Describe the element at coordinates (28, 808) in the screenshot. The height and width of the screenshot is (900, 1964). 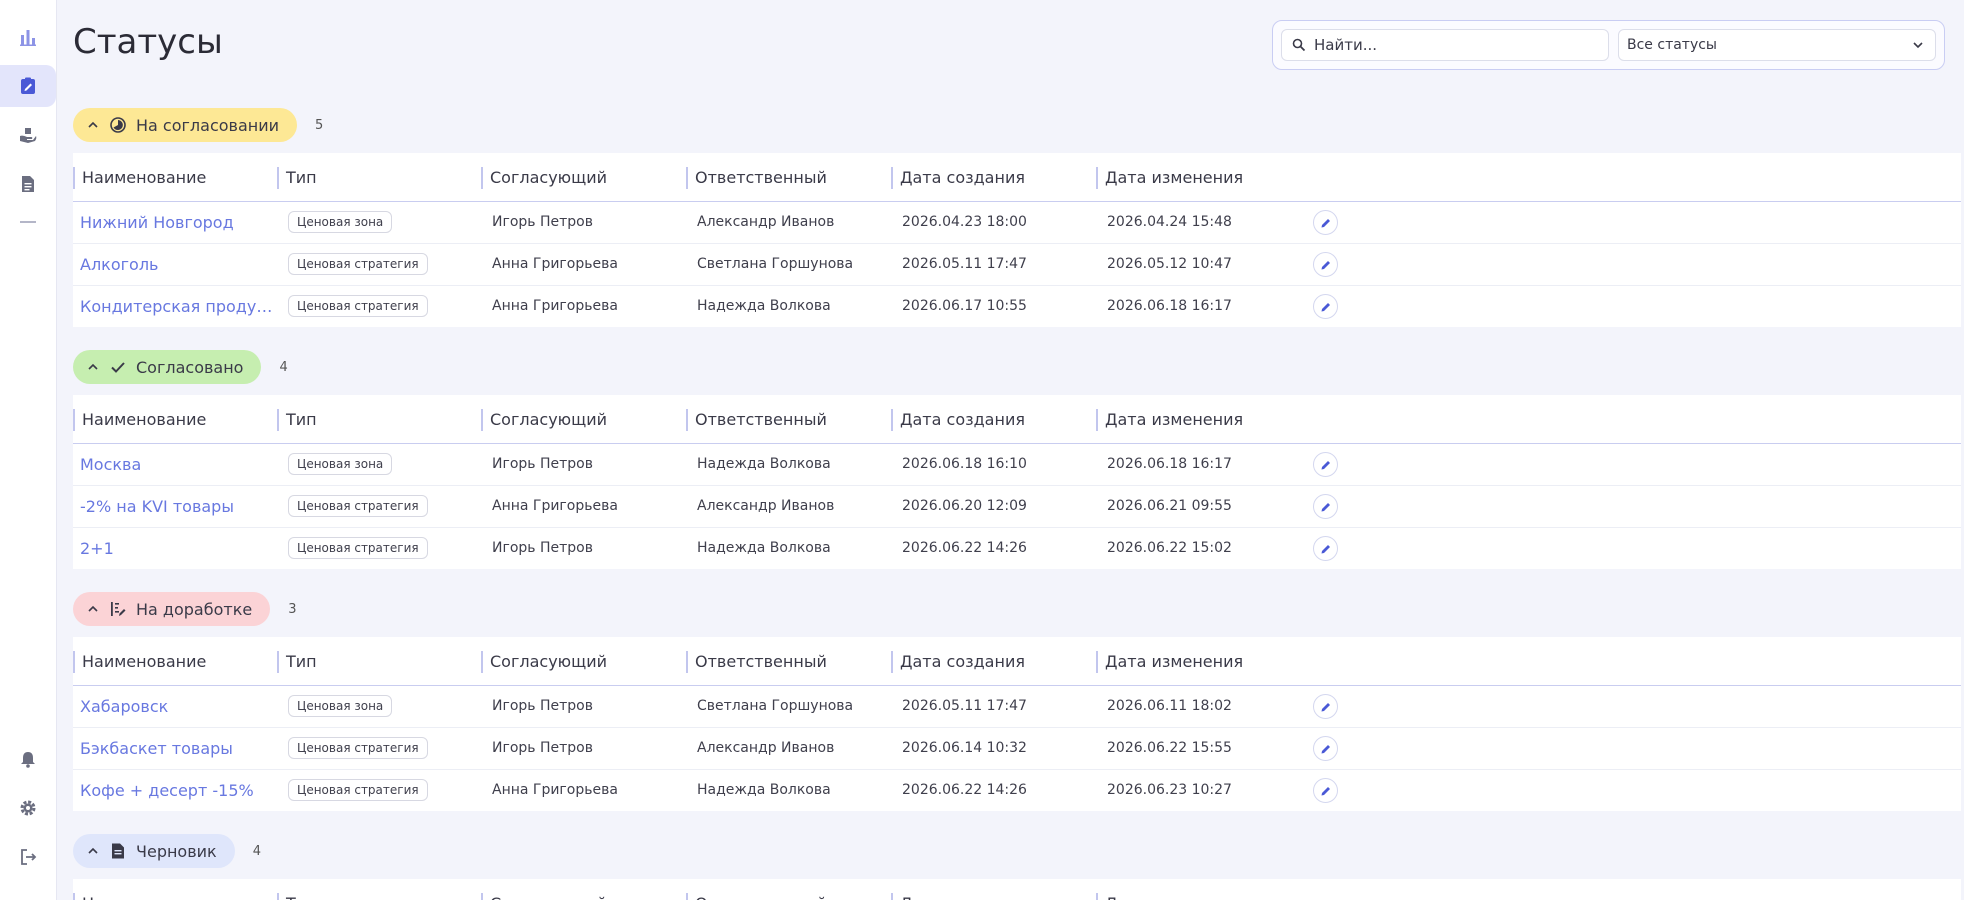
I see `sidebar-item-settings` at that location.